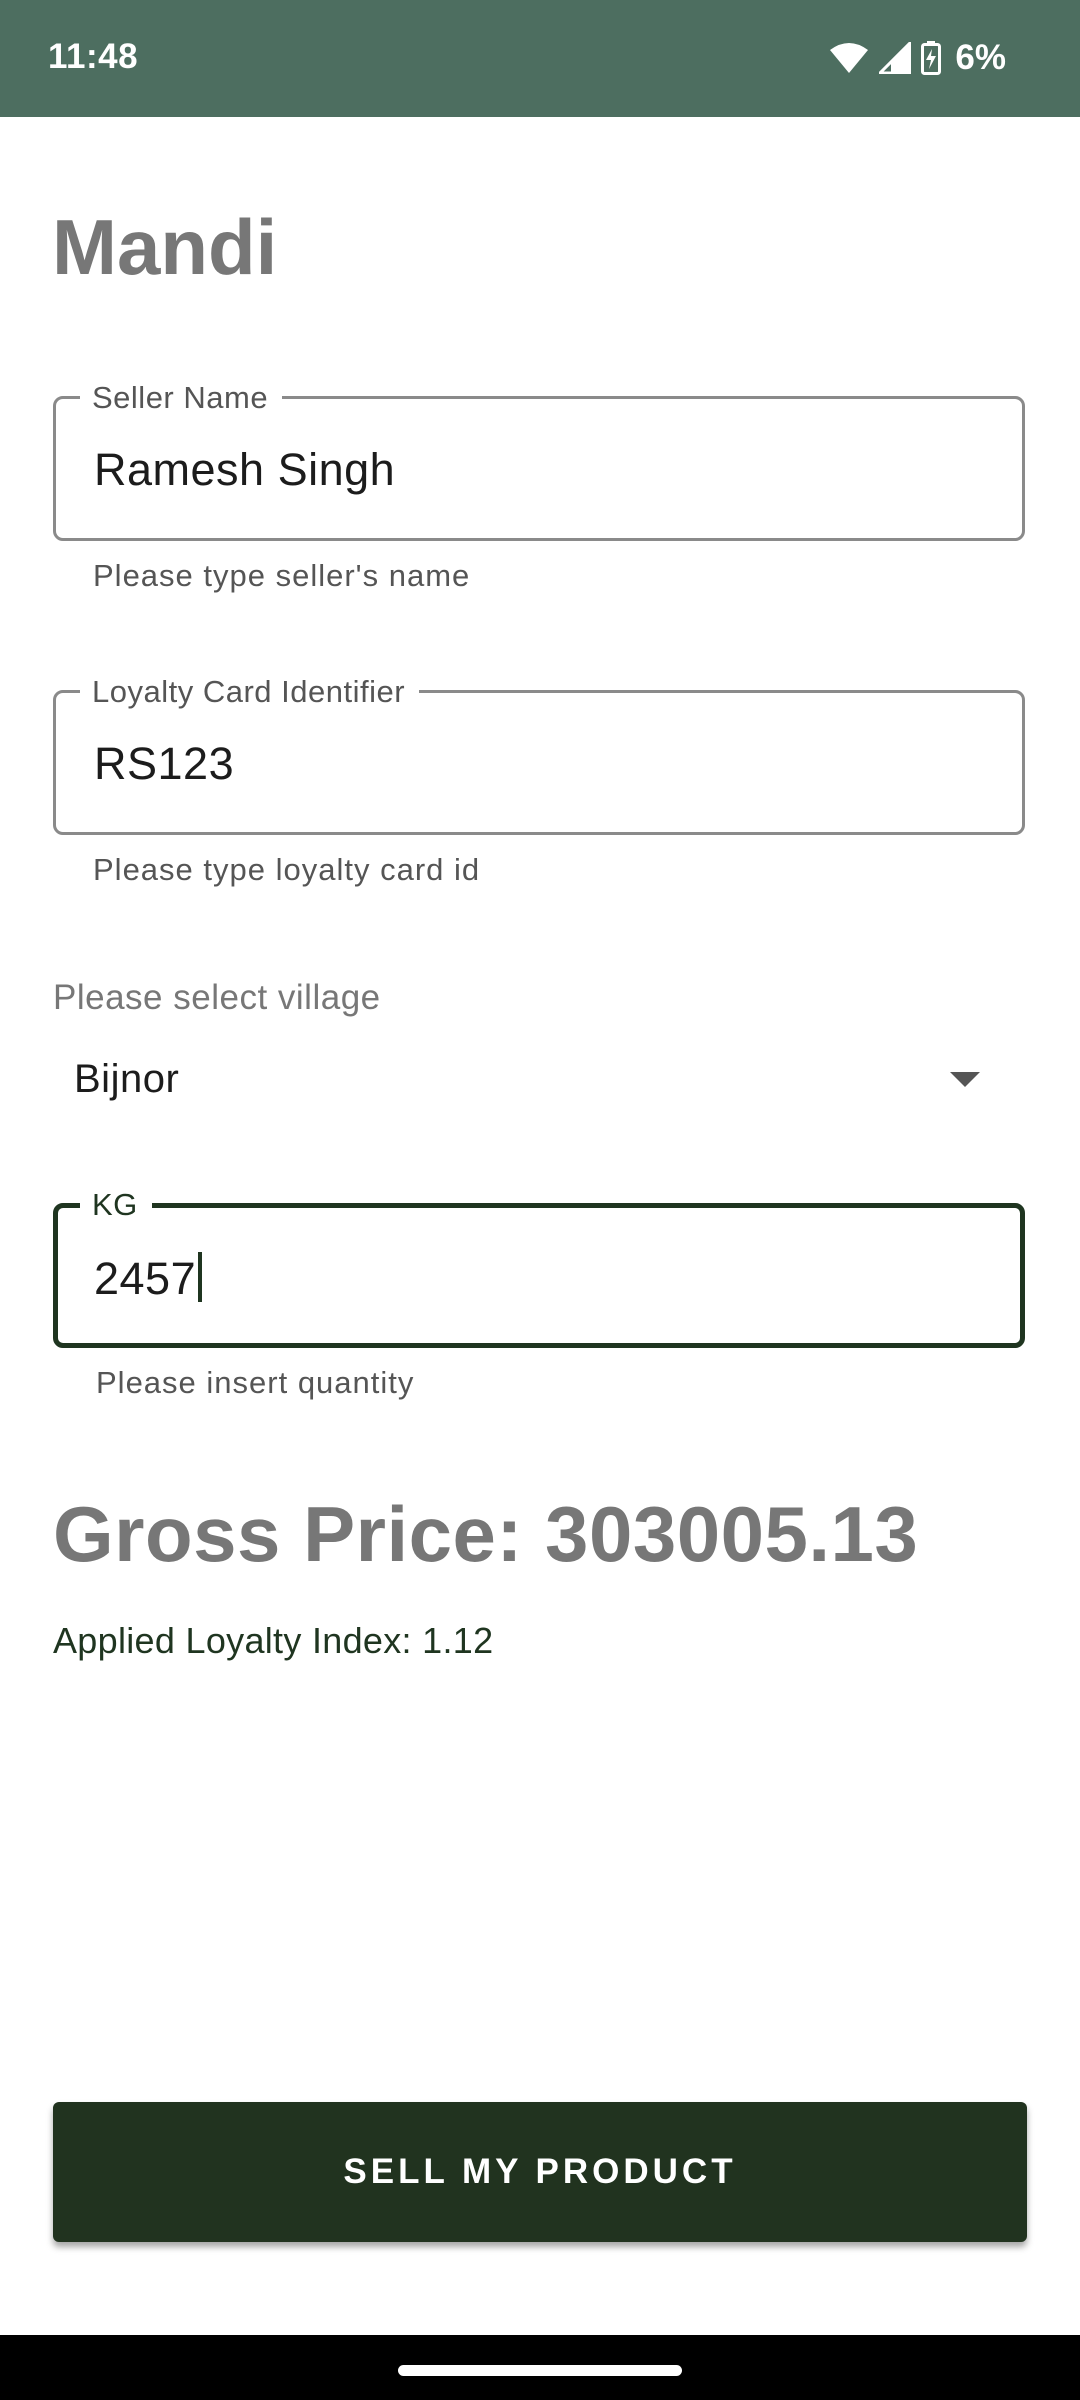 Image resolution: width=1080 pixels, height=2400 pixels. Describe the element at coordinates (980, 57) in the screenshot. I see `battery-percent: 6%` at that location.